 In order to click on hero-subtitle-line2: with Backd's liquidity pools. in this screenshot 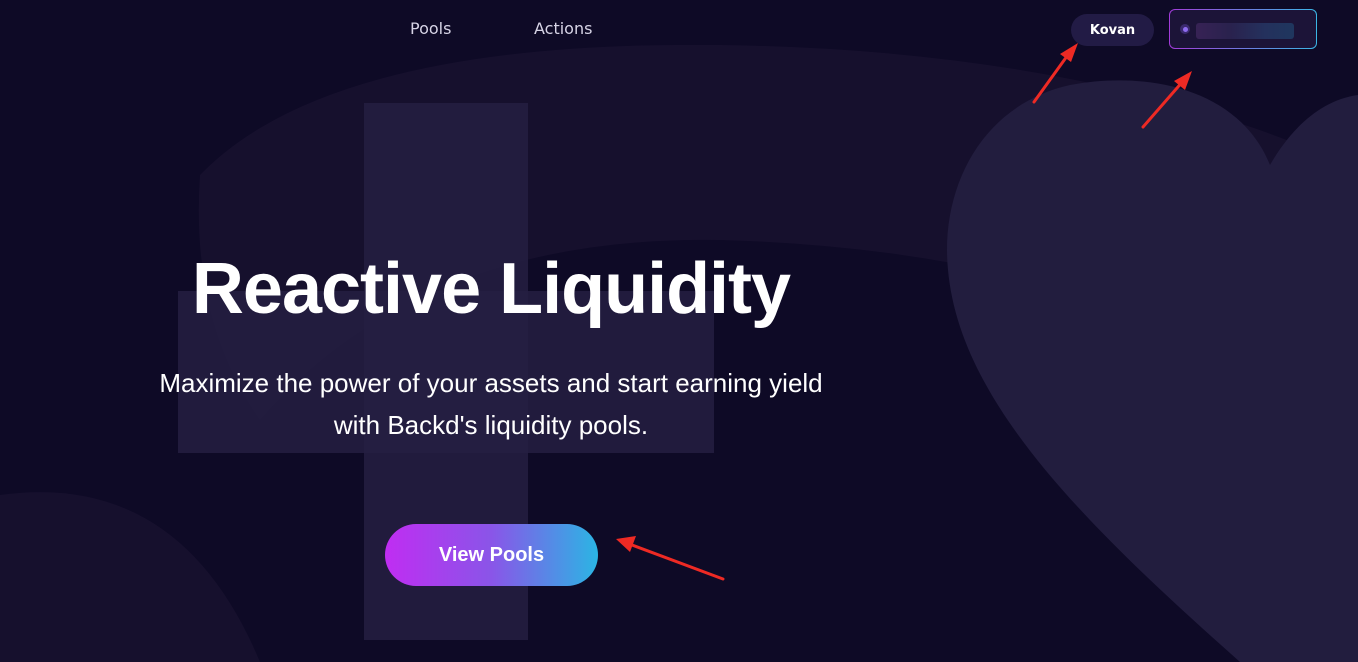, I will do `click(491, 425)`.